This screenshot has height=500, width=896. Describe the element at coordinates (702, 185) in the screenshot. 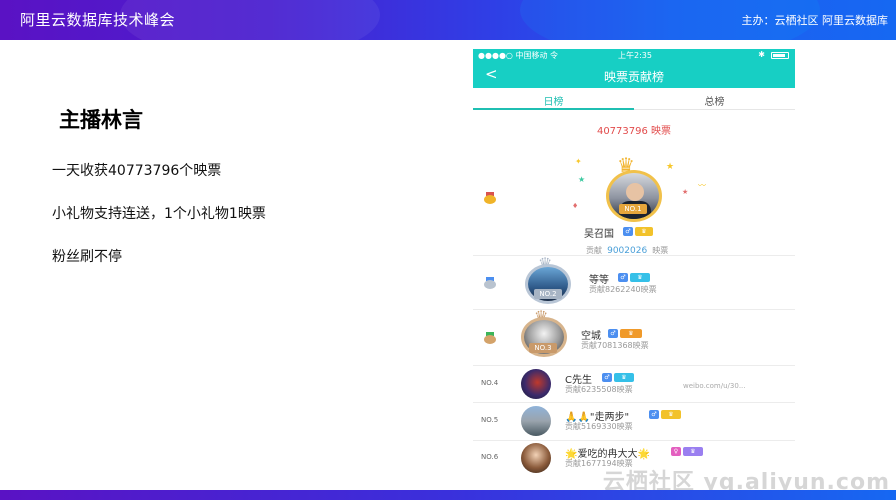

I see `sparkle-icon: 〰` at that location.